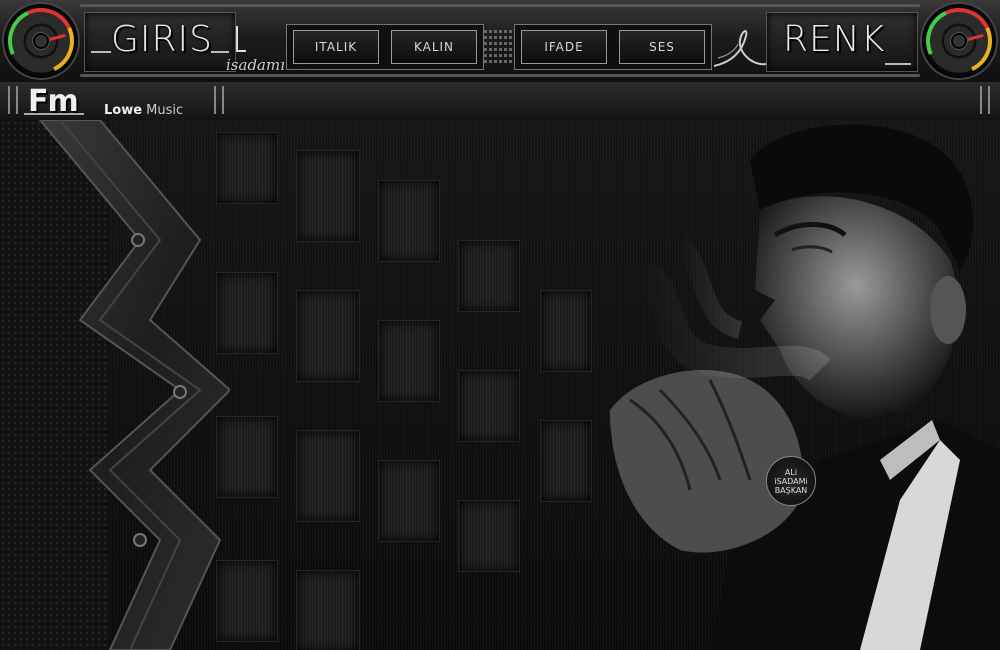  What do you see at coordinates (500, 75) in the screenshot?
I see `rail-bottom` at bounding box center [500, 75].